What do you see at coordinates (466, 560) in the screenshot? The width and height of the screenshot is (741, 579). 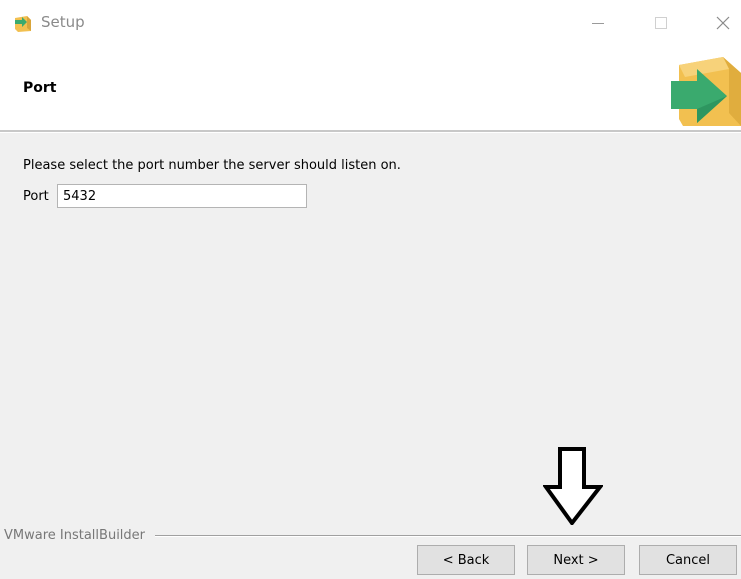 I see `back-button: < Back` at bounding box center [466, 560].